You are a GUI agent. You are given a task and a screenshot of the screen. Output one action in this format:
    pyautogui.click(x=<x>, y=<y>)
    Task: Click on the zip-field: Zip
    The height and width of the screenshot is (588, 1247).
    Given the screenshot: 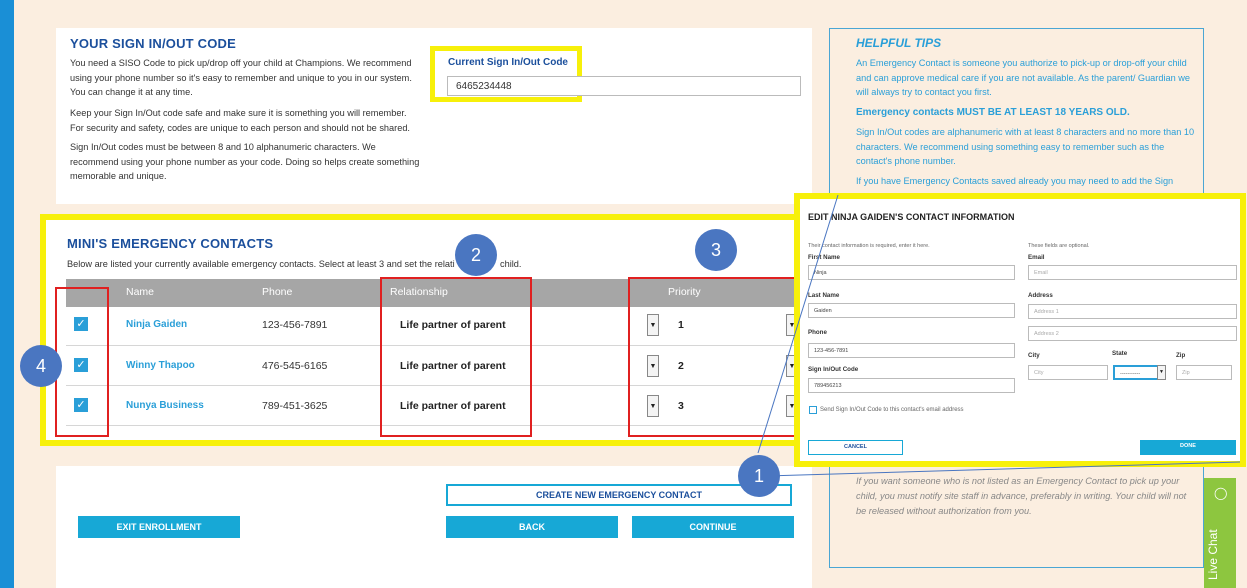 What is the action you would take?
    pyautogui.click(x=1204, y=372)
    